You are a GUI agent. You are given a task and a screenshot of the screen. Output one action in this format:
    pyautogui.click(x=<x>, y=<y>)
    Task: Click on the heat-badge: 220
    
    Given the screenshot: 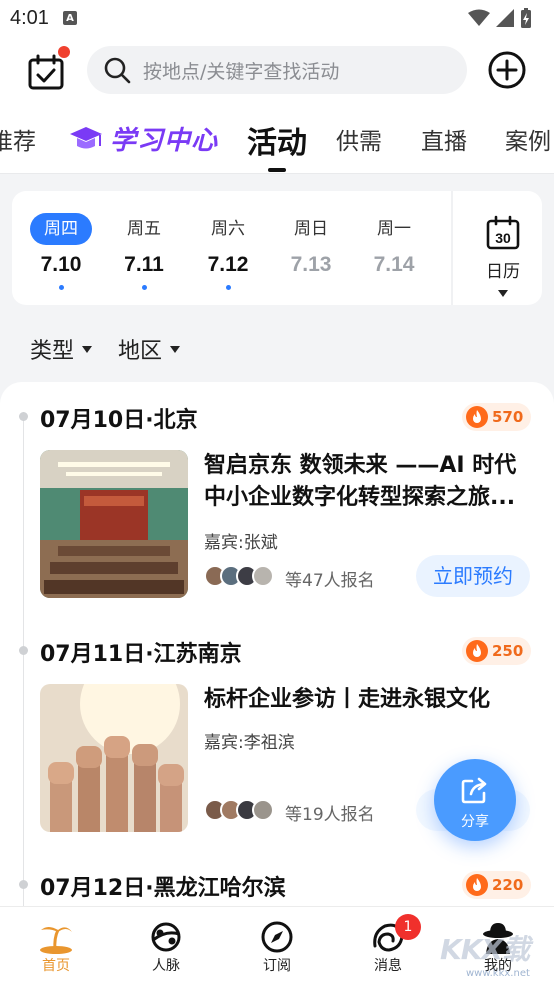 What is the action you would take?
    pyautogui.click(x=497, y=885)
    